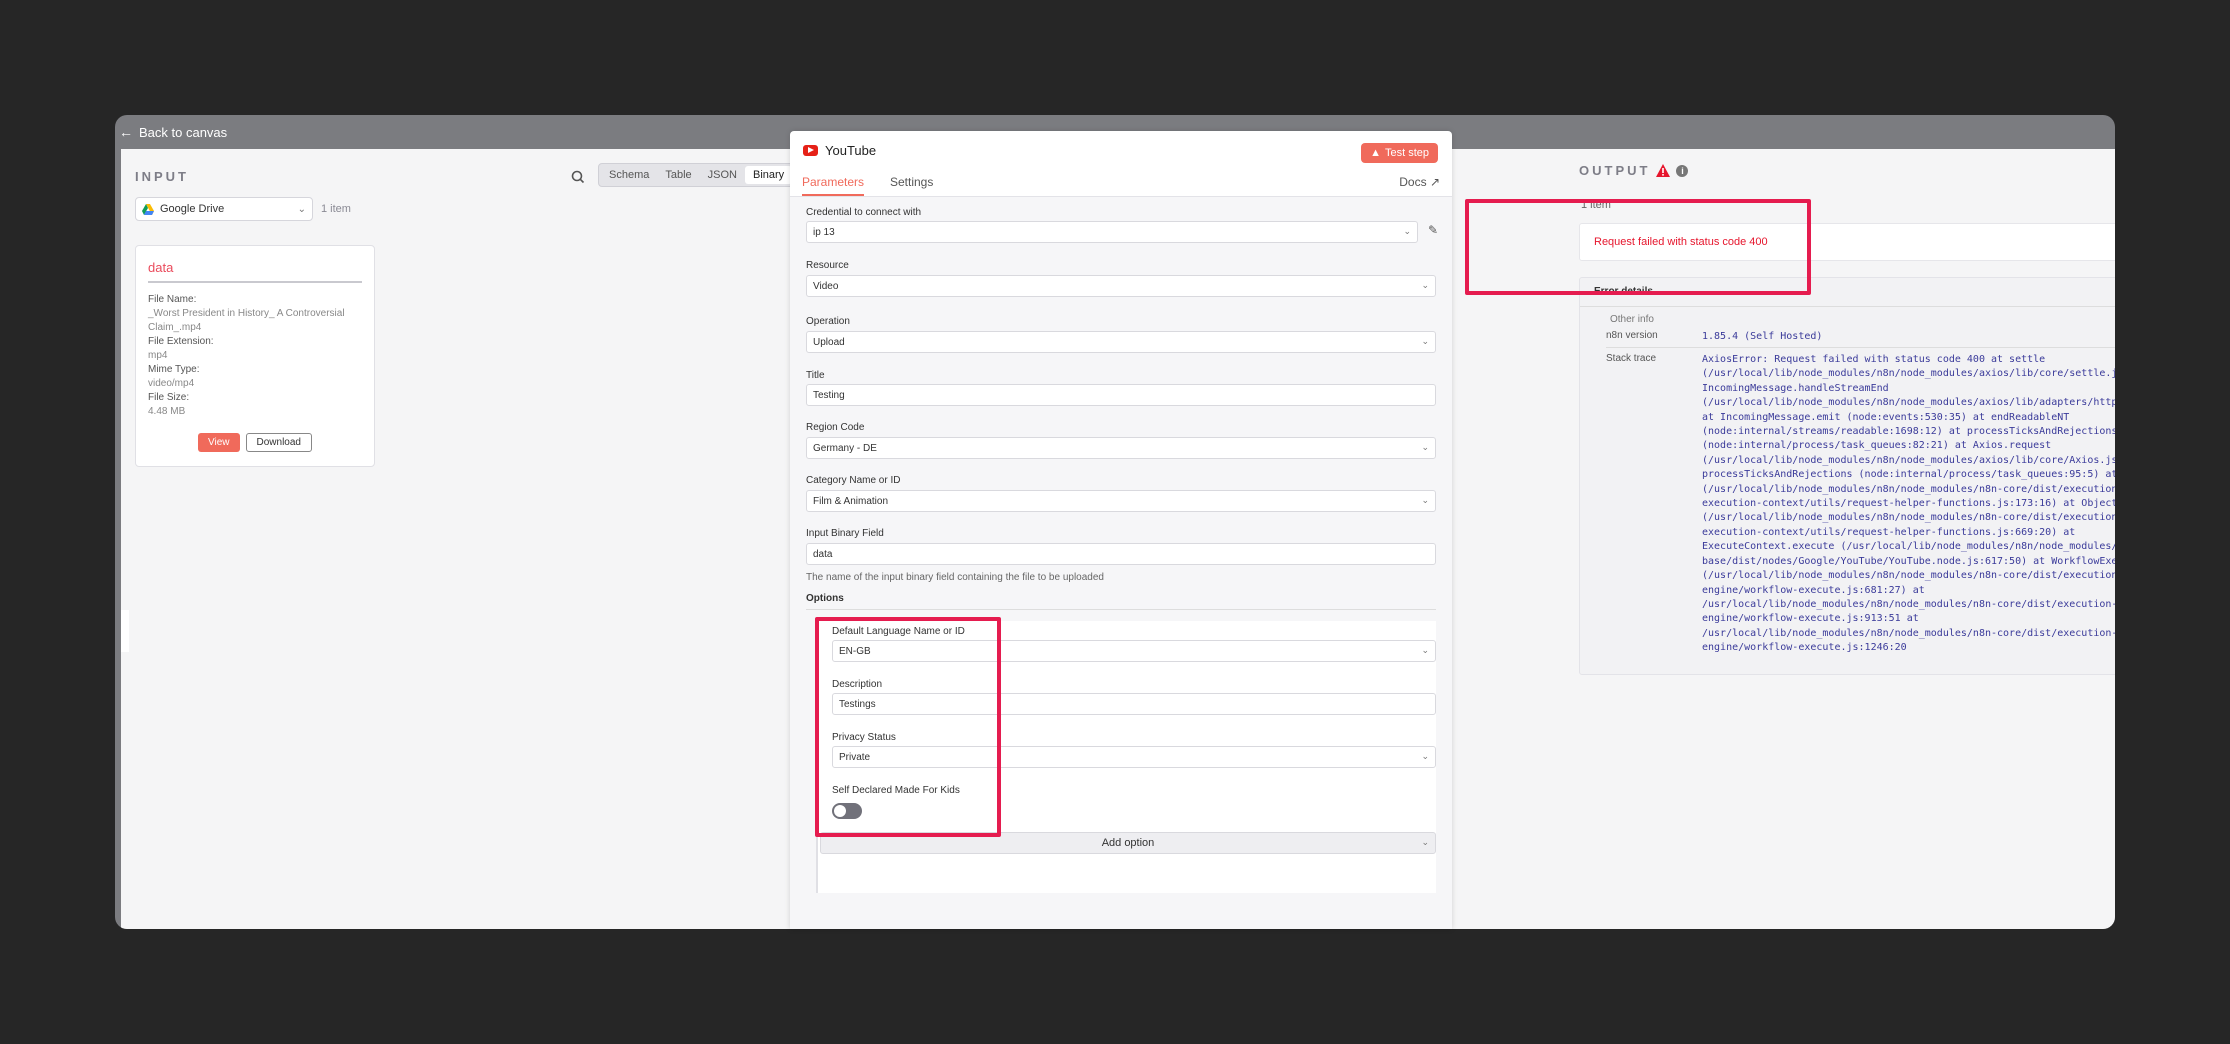 The width and height of the screenshot is (2230, 1044). What do you see at coordinates (828, 321) in the screenshot?
I see `operation-label: Operation` at bounding box center [828, 321].